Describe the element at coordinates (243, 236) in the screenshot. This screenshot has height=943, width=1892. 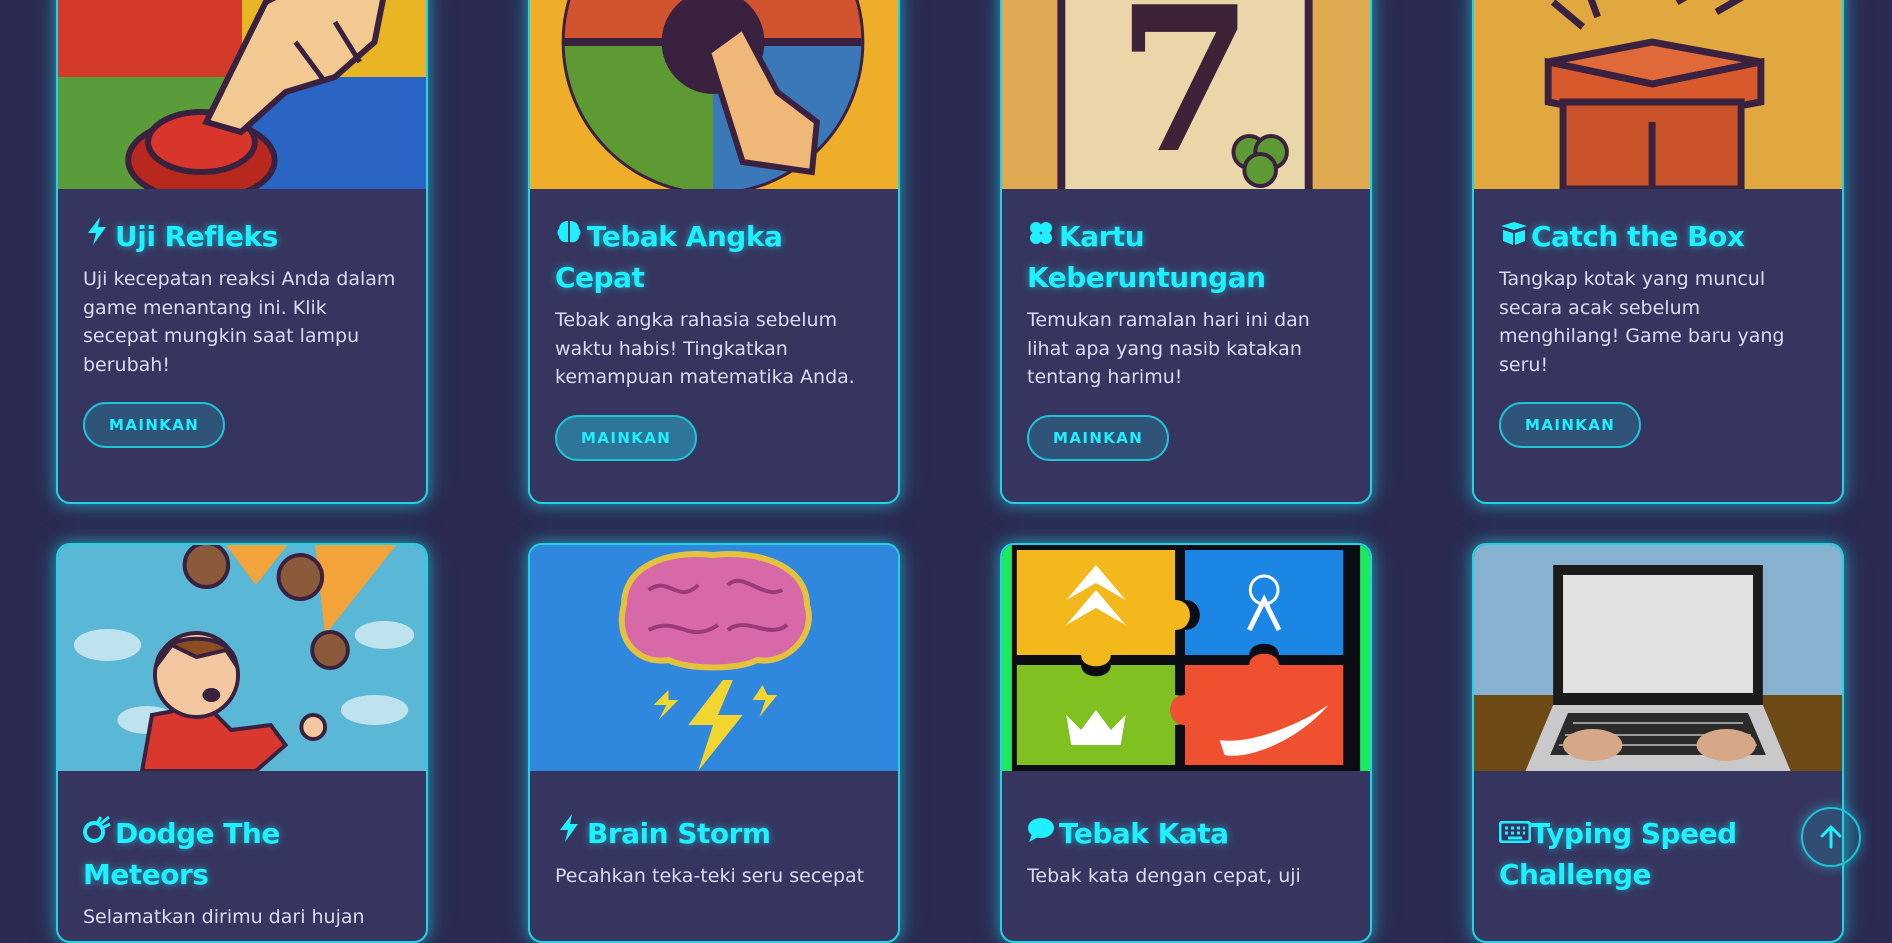
I see `game-title: Uji Refleks` at that location.